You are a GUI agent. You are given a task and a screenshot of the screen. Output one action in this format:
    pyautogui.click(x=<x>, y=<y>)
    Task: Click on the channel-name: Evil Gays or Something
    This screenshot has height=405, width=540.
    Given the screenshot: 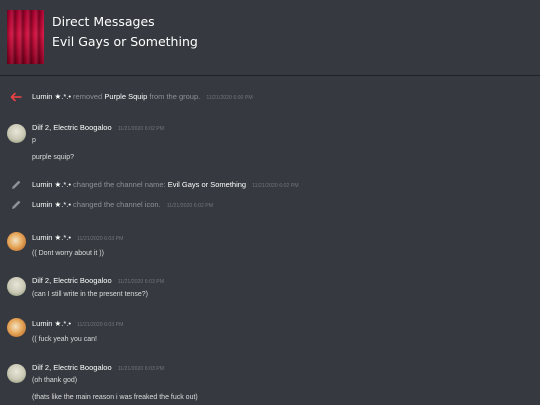 What is the action you would take?
    pyautogui.click(x=125, y=41)
    